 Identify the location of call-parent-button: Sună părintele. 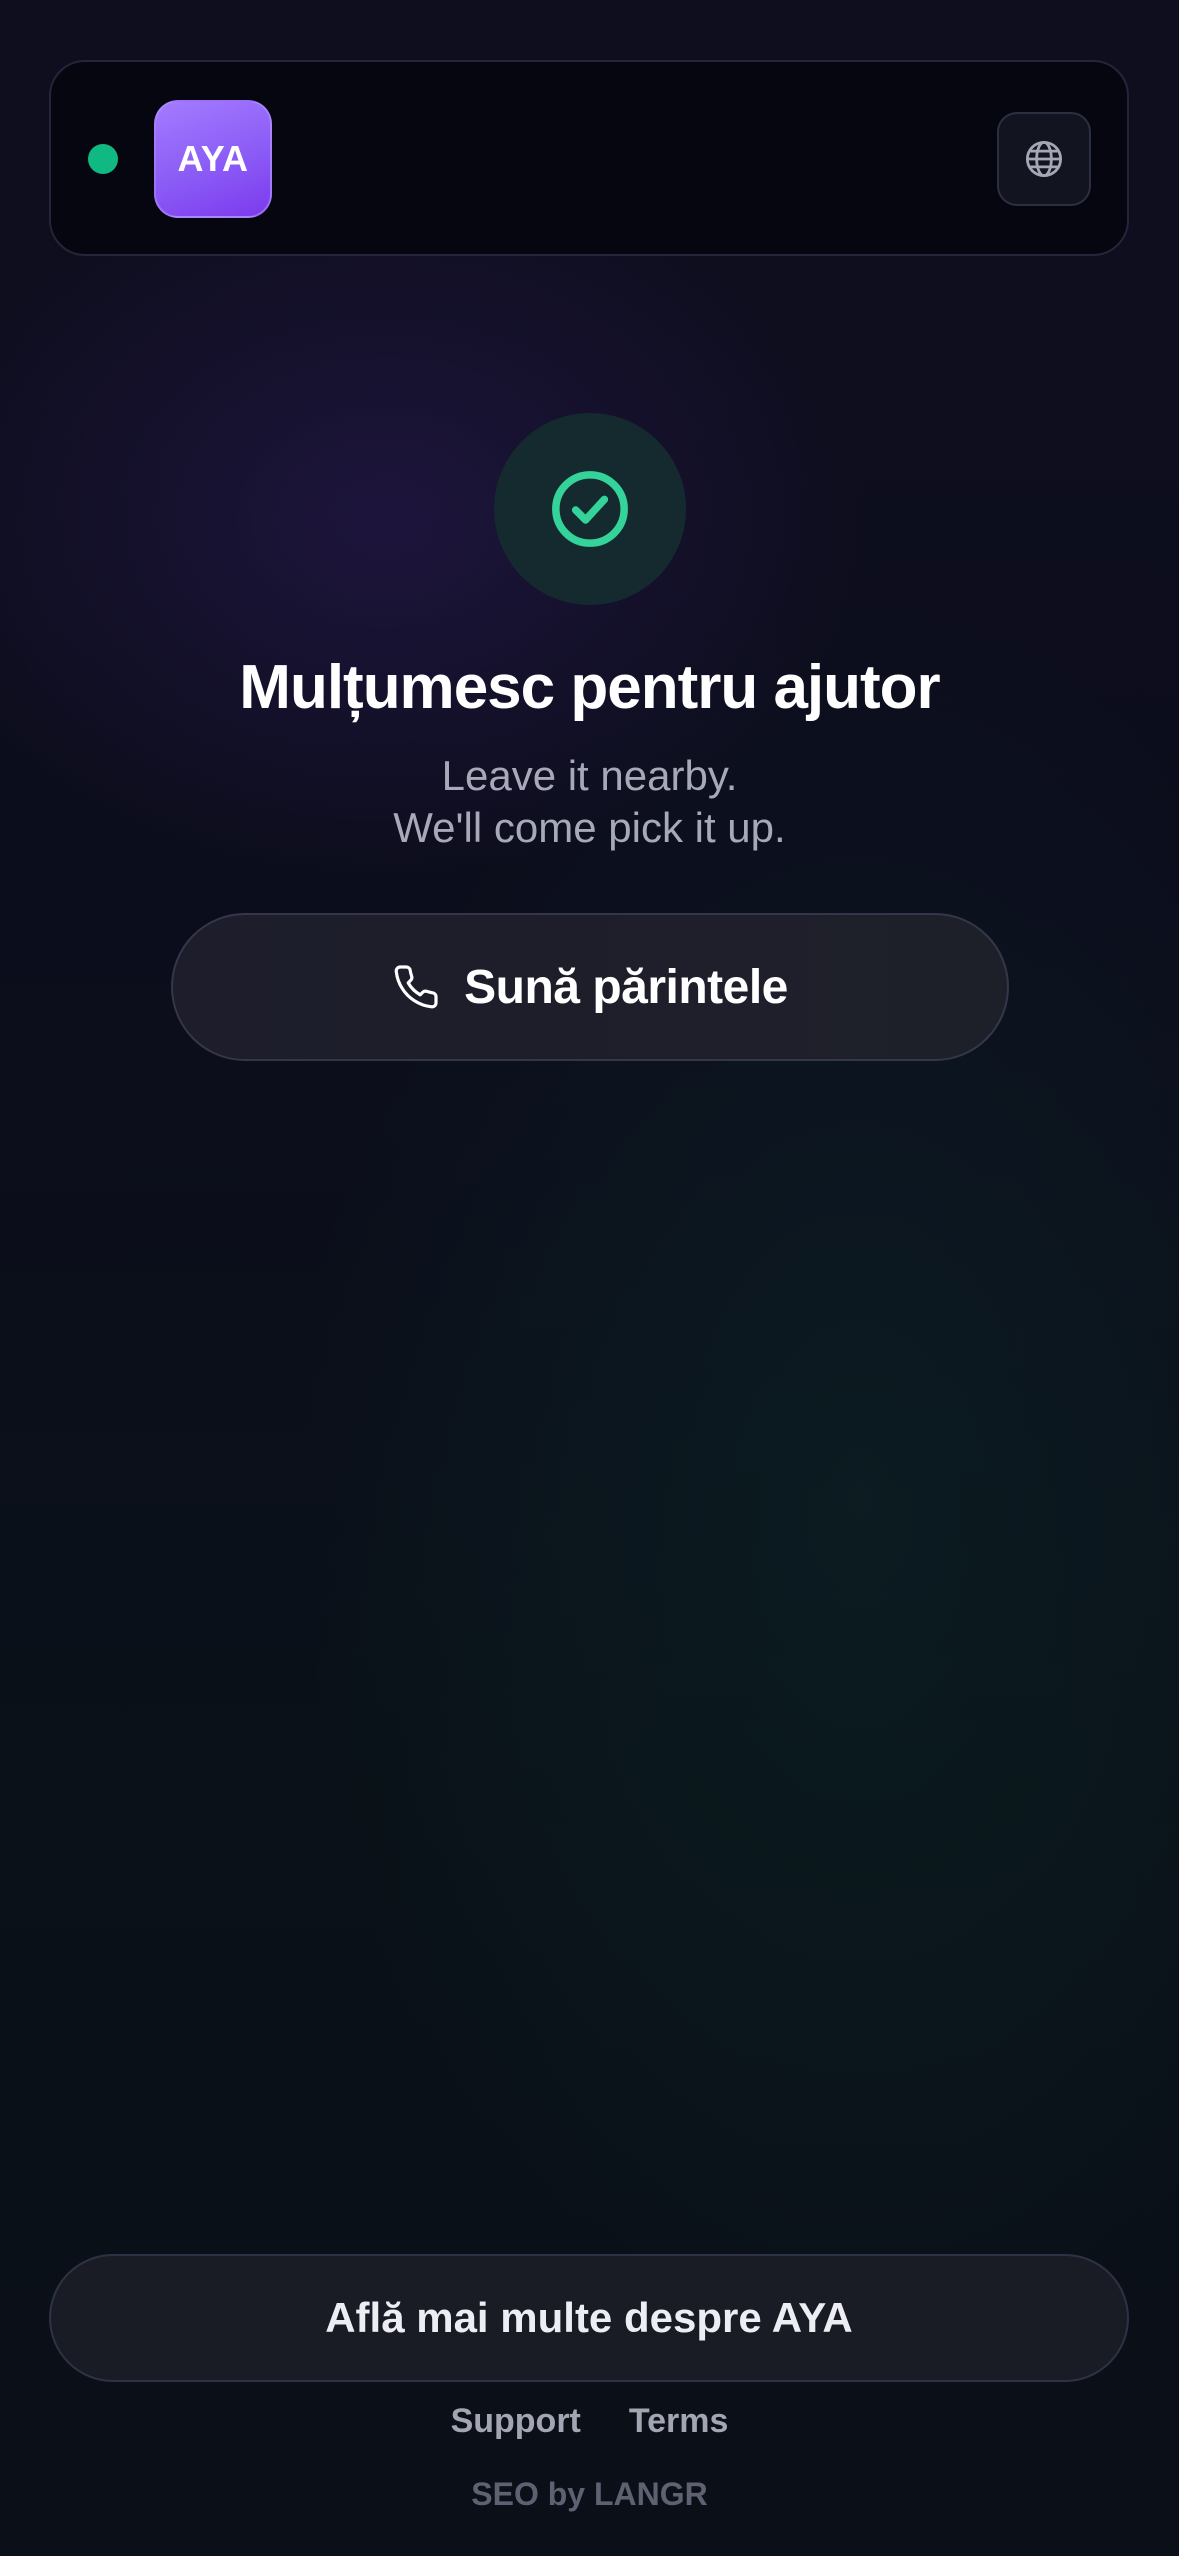
(590, 987).